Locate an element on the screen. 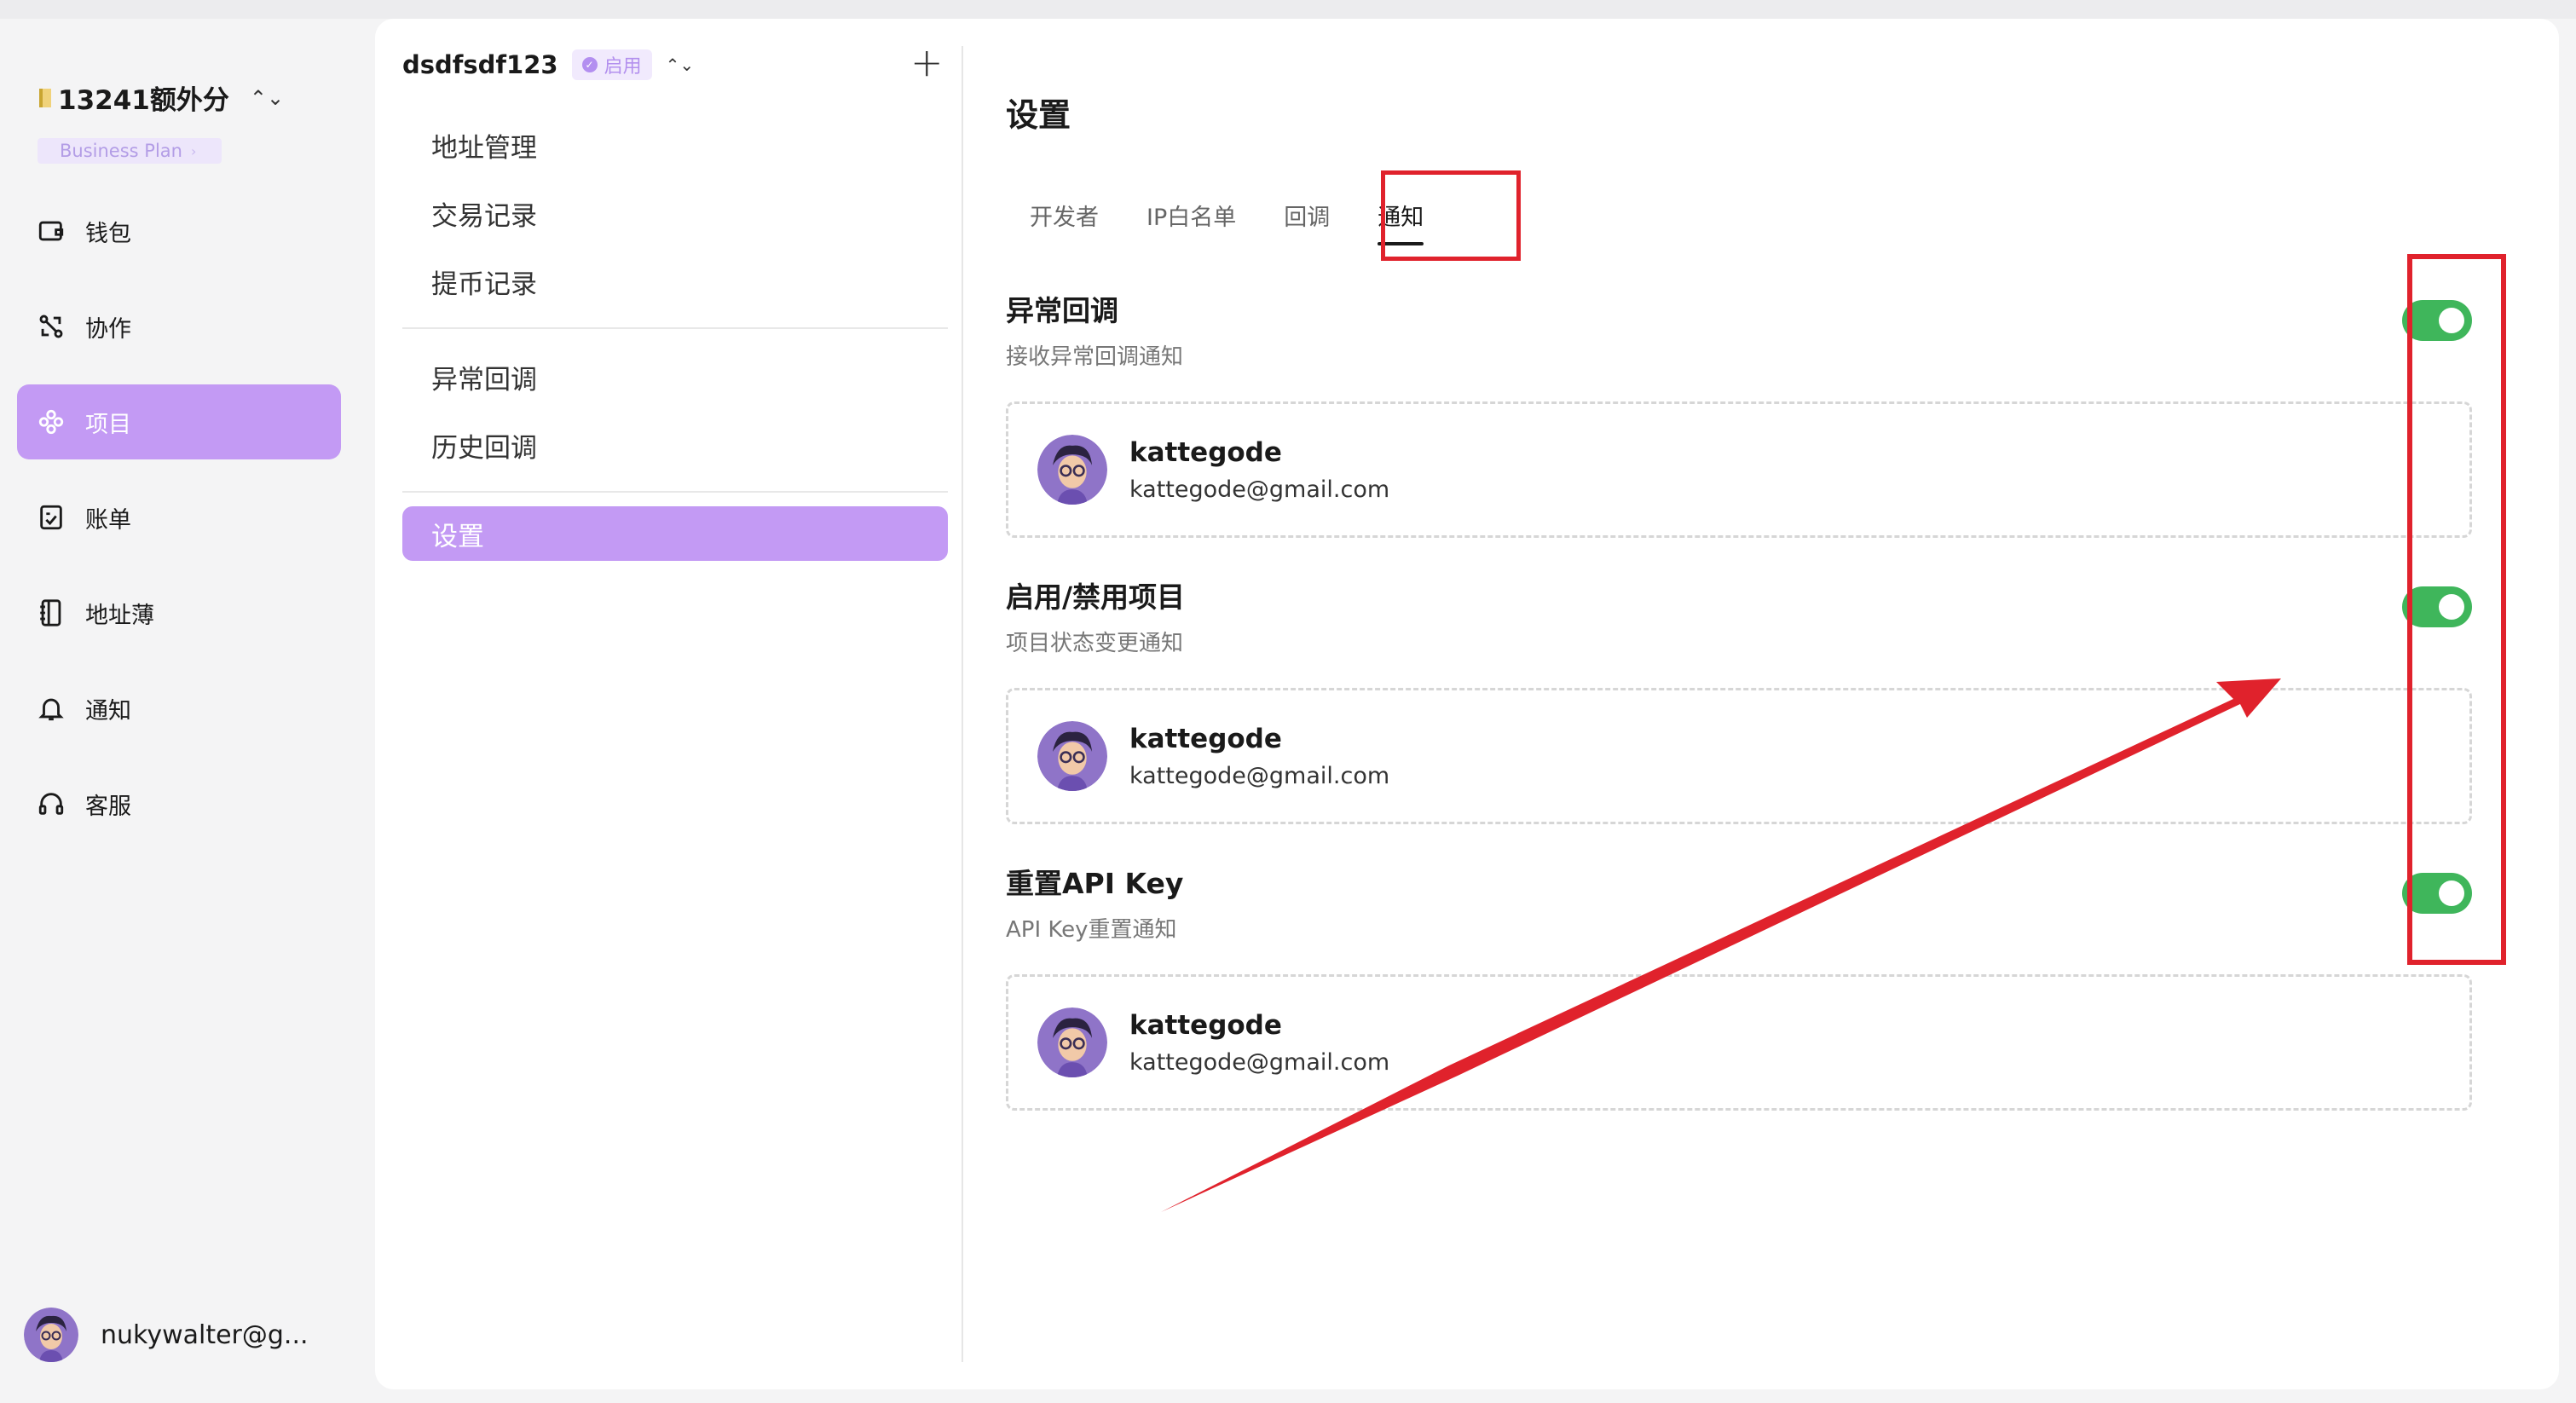 The width and height of the screenshot is (2576, 1403). org-logo-icon is located at coordinates (45, 98).